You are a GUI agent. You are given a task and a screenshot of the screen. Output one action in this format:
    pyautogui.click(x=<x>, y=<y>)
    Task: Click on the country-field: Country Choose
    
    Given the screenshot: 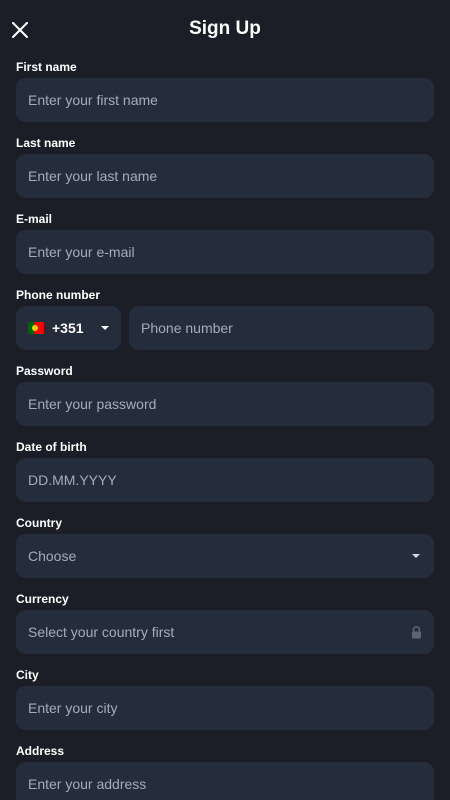 What is the action you would take?
    pyautogui.click(x=225, y=554)
    